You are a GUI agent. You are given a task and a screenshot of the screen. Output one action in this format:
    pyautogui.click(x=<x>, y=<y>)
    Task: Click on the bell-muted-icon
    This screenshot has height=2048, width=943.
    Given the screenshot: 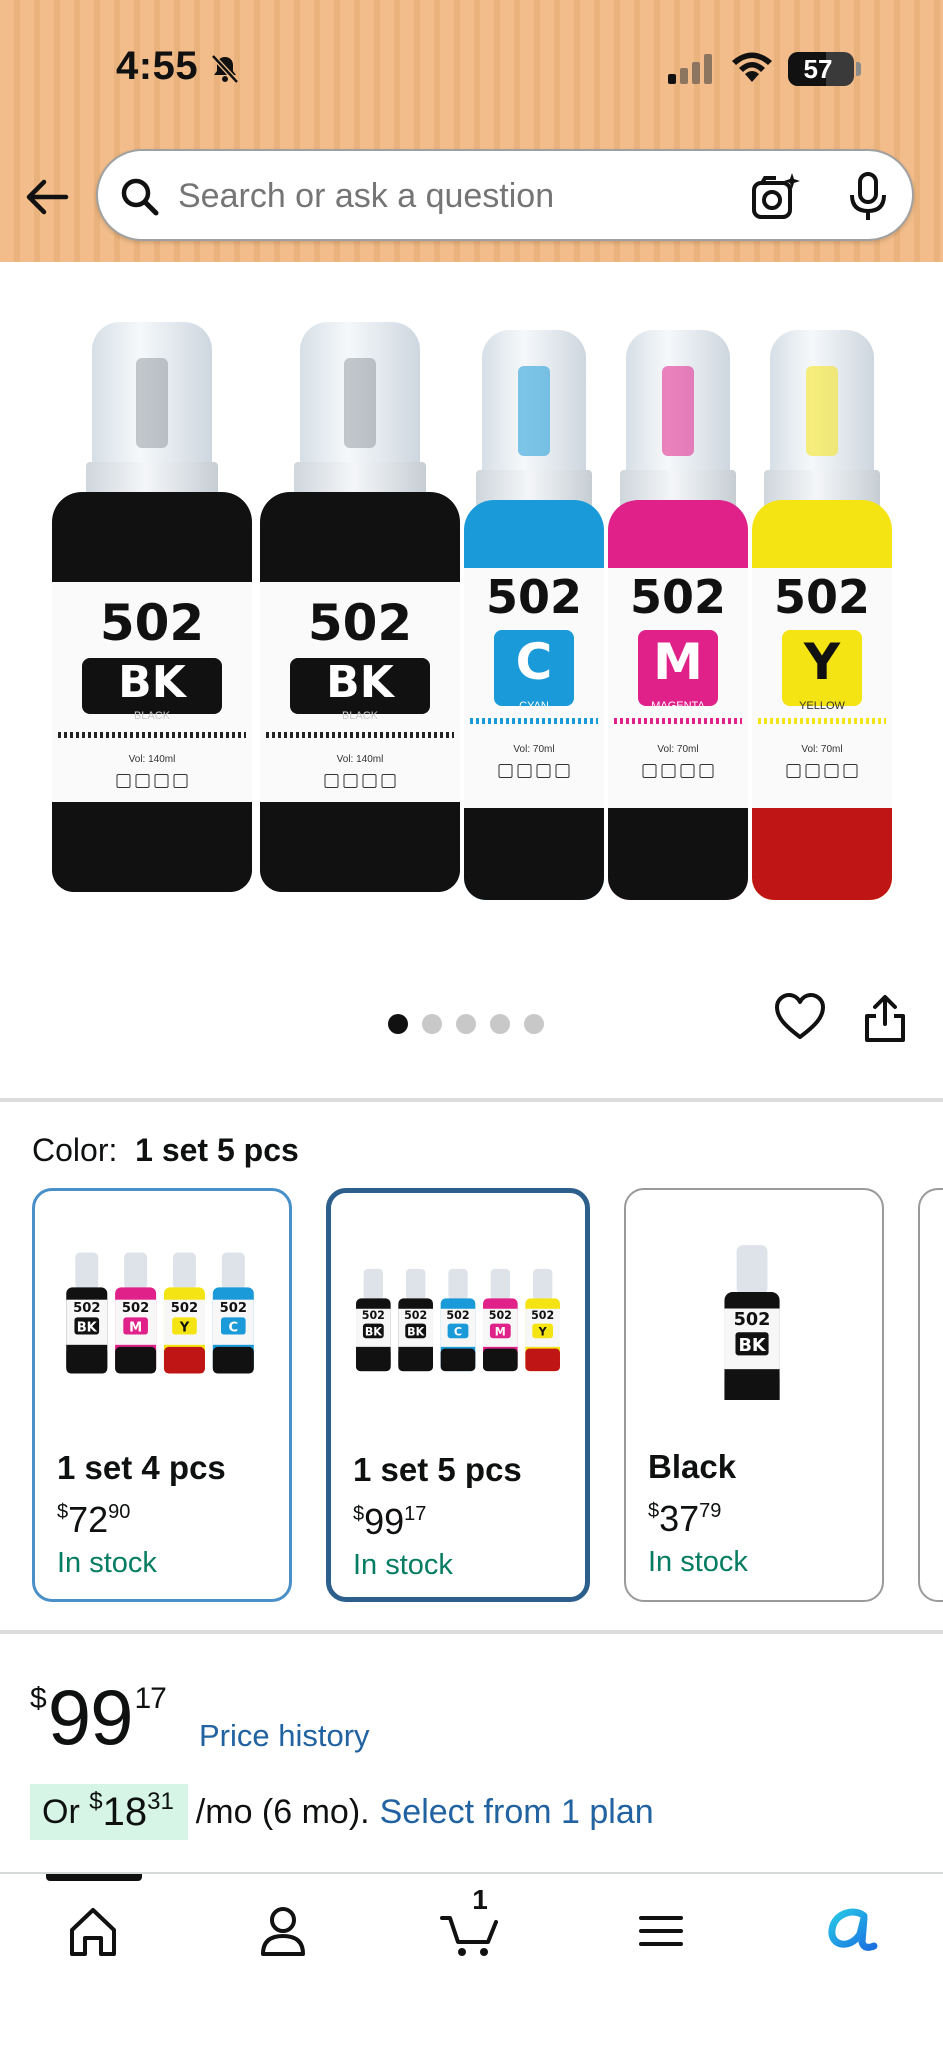 What is the action you would take?
    pyautogui.click(x=225, y=69)
    